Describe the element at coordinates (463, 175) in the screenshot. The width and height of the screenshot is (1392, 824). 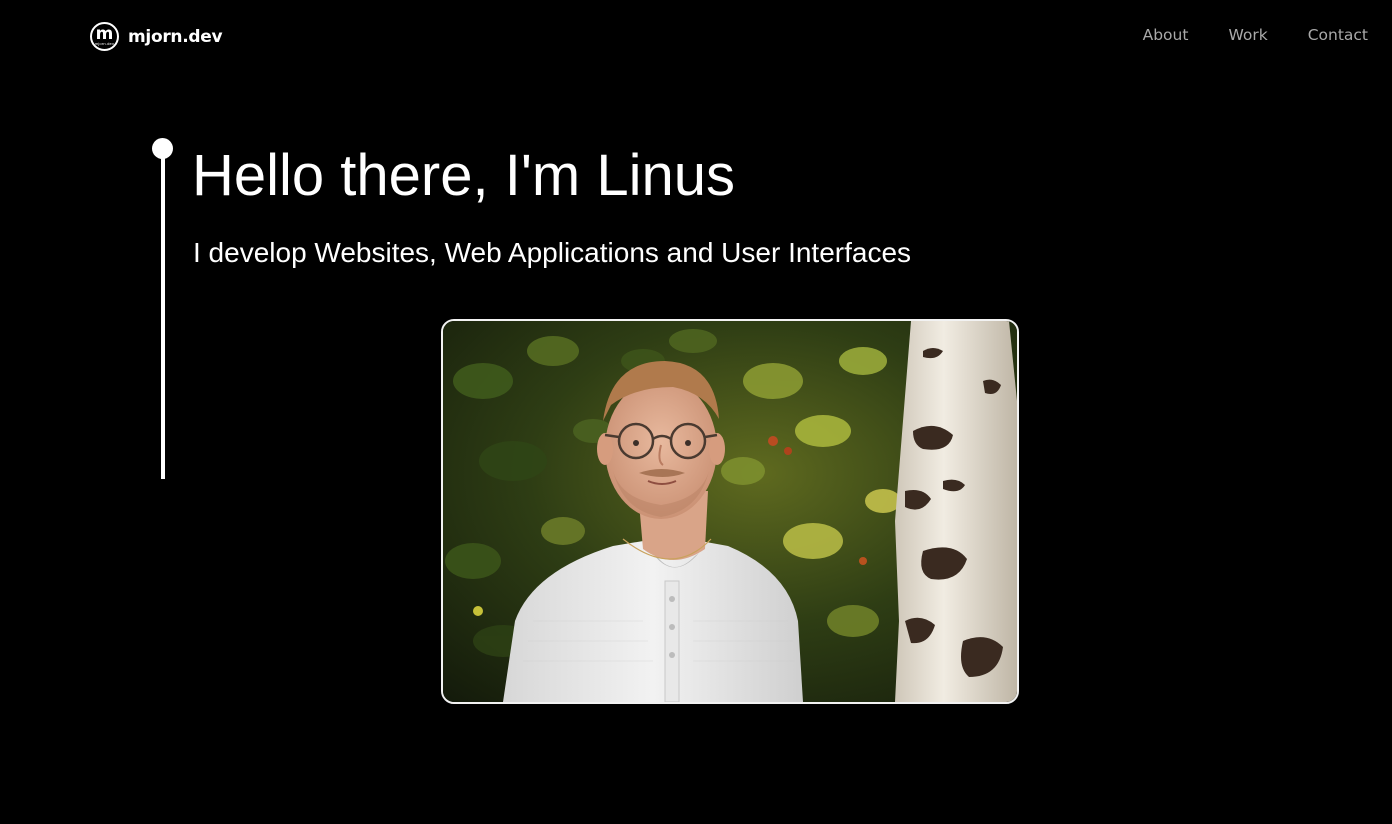
I see `hero-title: Hello there, I'm Linus` at that location.